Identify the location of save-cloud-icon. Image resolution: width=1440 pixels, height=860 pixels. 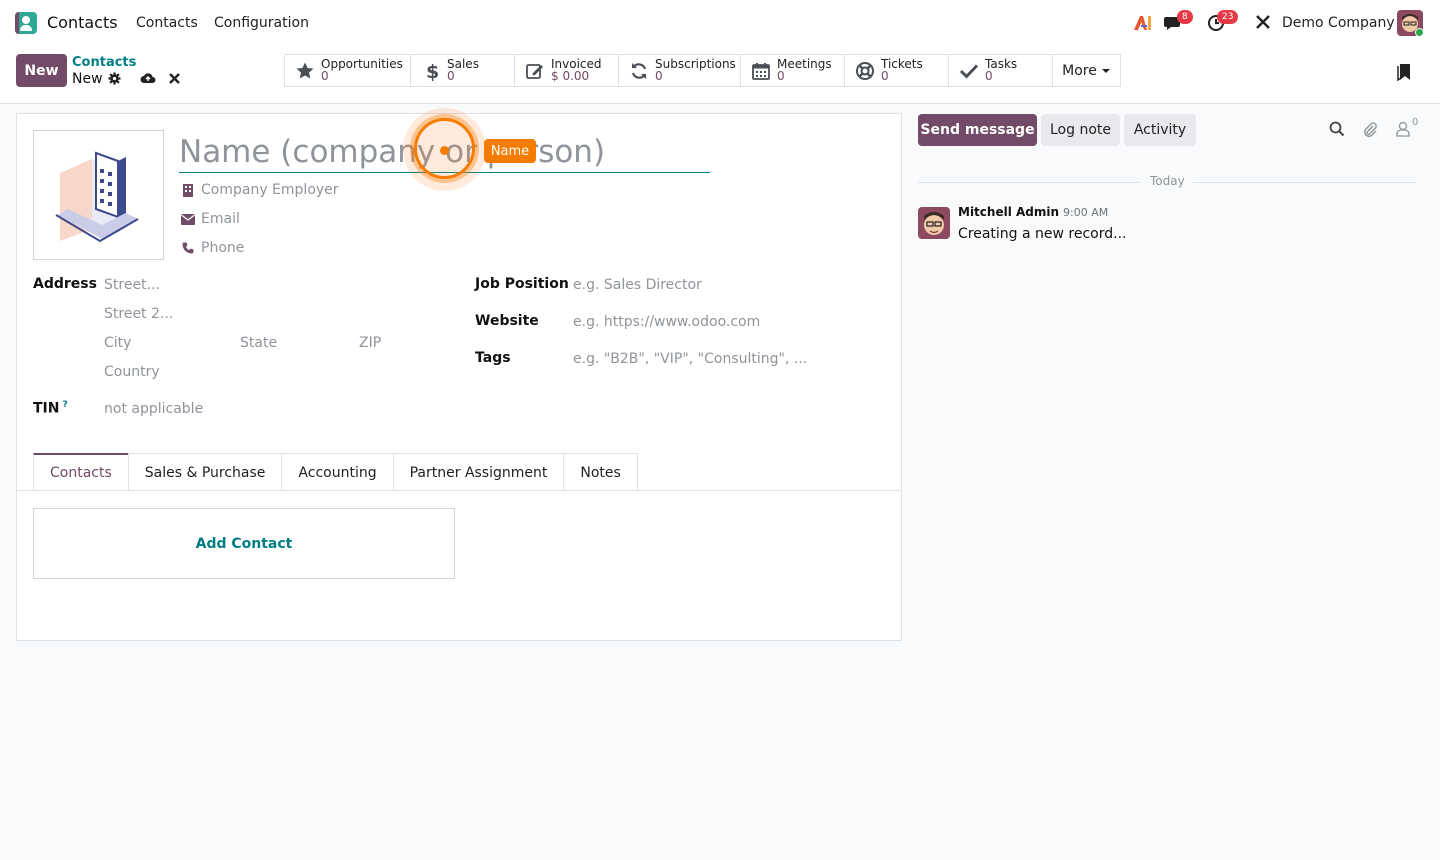
(147, 78).